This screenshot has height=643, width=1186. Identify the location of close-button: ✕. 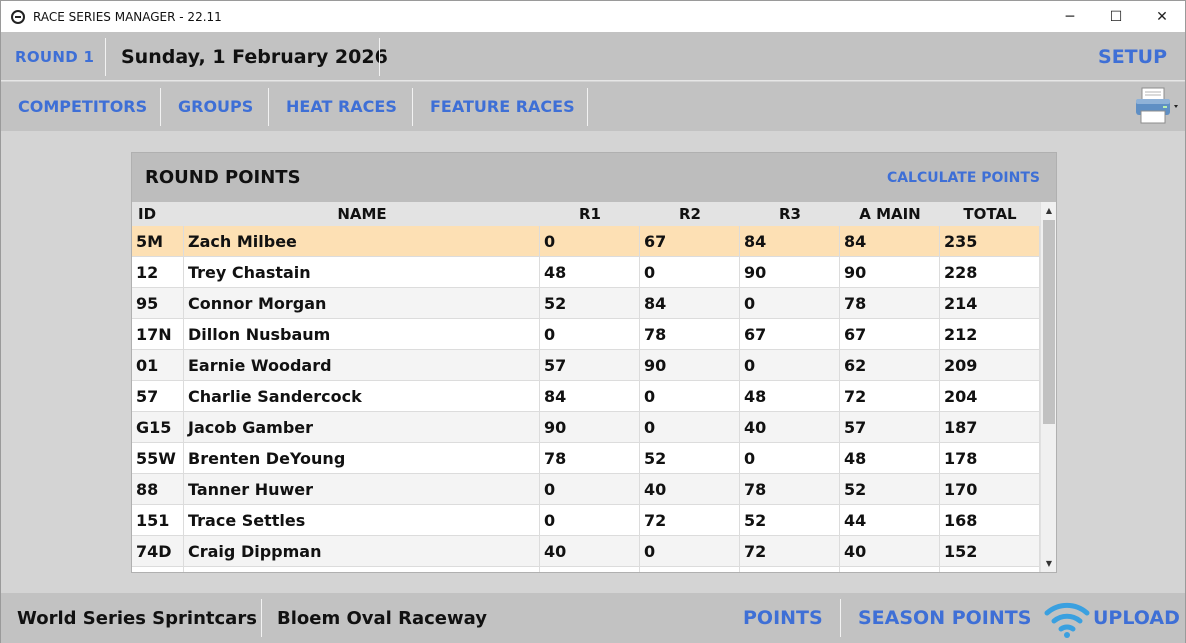
(1162, 16).